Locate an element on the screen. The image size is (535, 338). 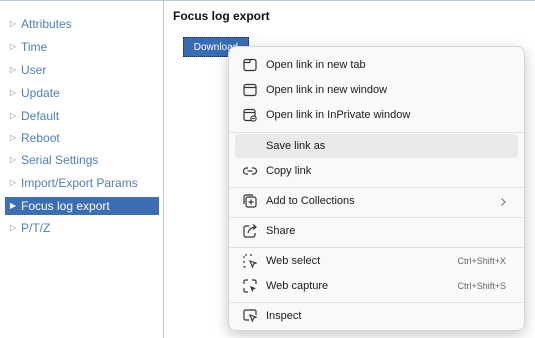
menu-item-web-select: Web select Ctrl+Shift+X is located at coordinates (376, 261).